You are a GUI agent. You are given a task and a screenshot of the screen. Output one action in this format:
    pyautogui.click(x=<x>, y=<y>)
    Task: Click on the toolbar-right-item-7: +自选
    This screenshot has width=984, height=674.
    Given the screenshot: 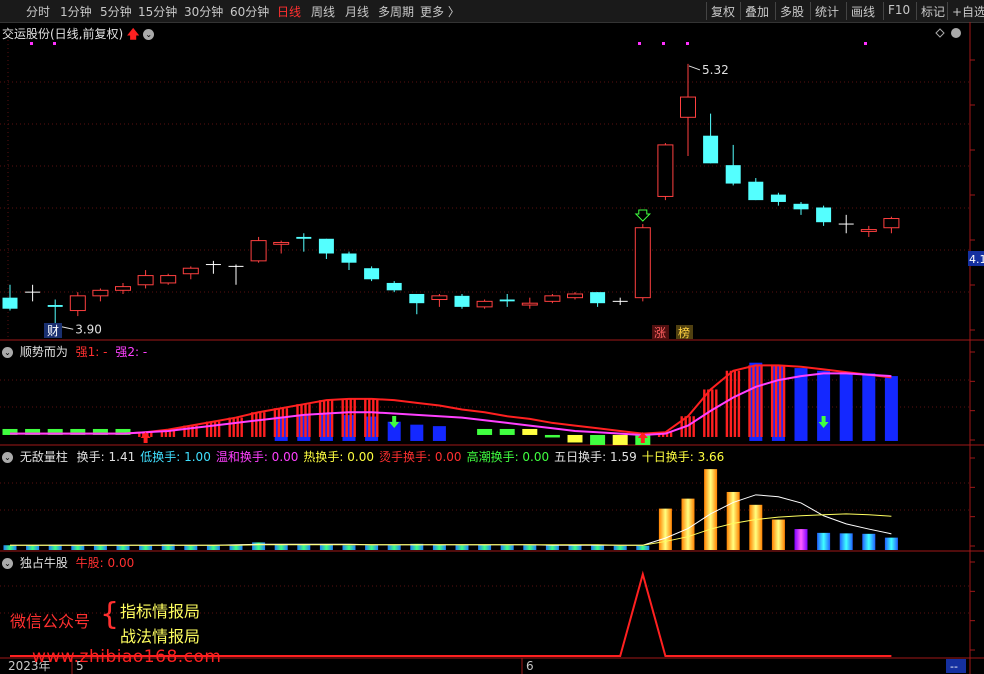 What is the action you would take?
    pyautogui.click(x=968, y=11)
    